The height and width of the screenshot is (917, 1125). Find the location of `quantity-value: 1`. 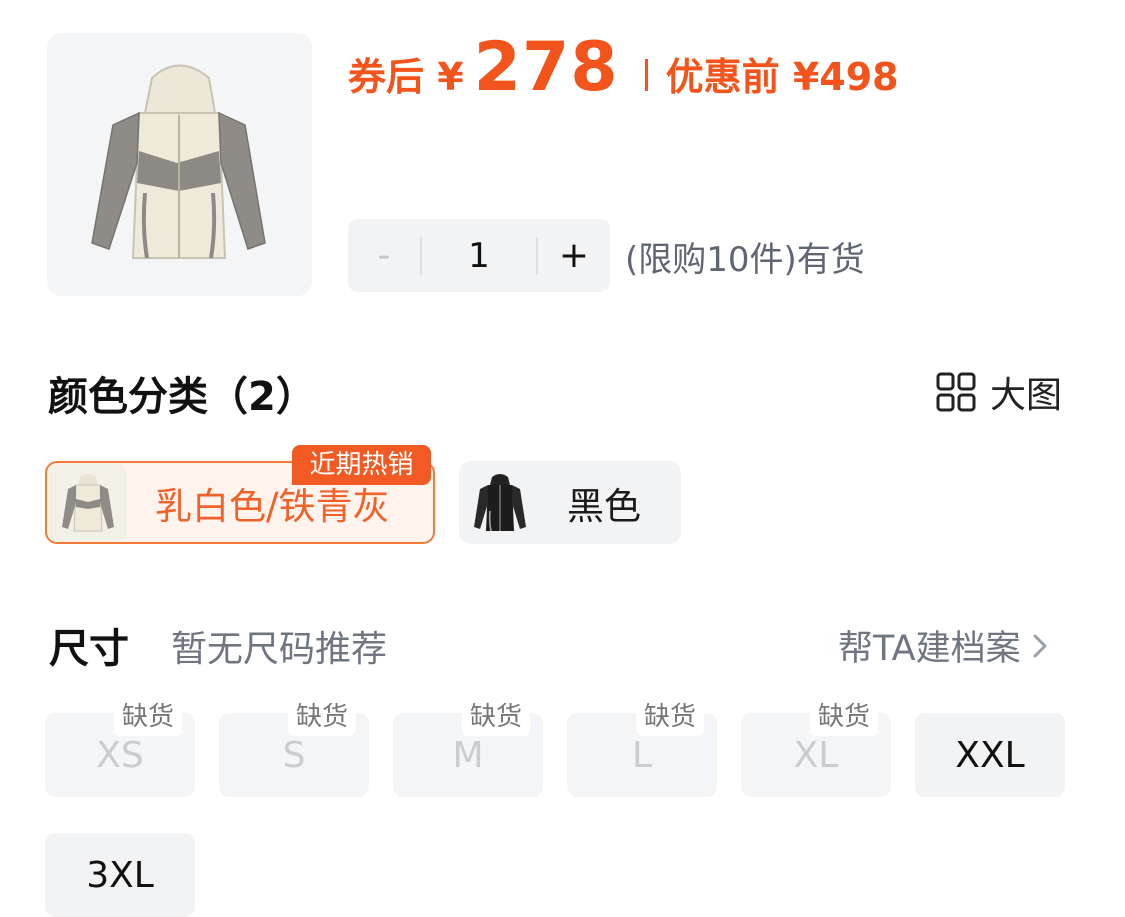

quantity-value: 1 is located at coordinates (479, 256).